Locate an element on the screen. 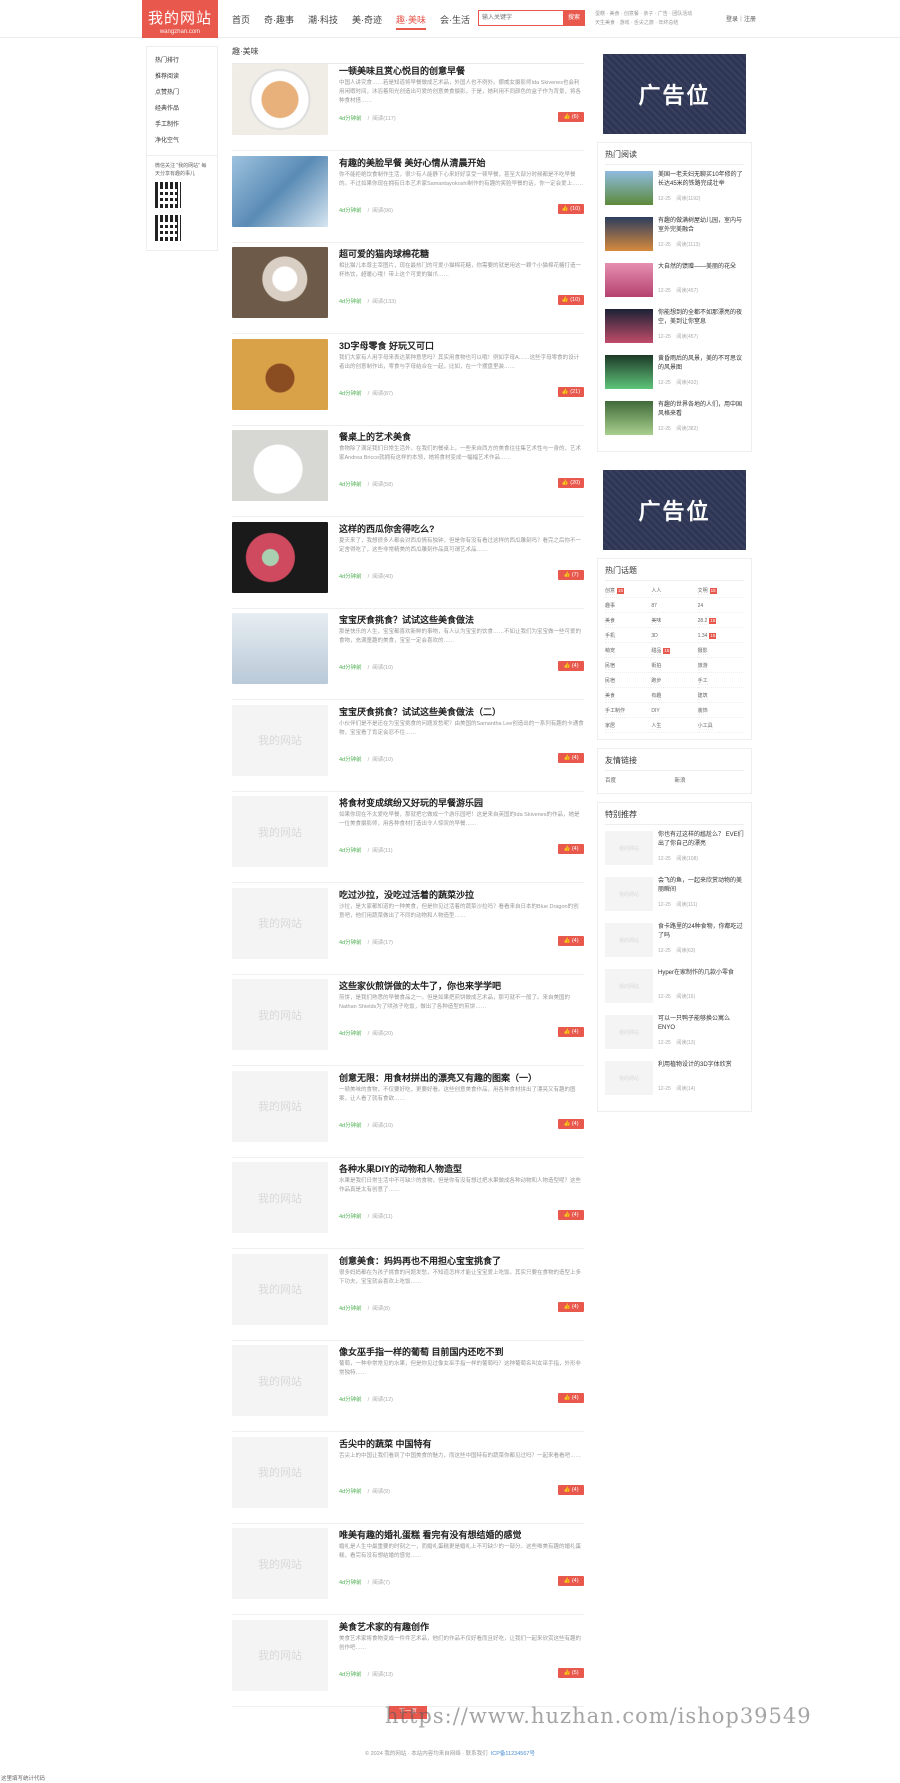  tag-link: 人人 is located at coordinates (674, 591).